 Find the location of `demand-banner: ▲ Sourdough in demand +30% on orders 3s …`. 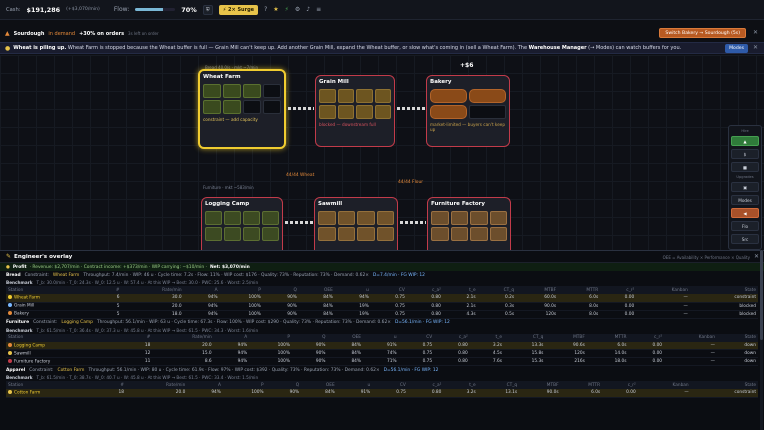

demand-banner: ▲ Sourdough in demand +30% on orders 3s … is located at coordinates (382, 33).